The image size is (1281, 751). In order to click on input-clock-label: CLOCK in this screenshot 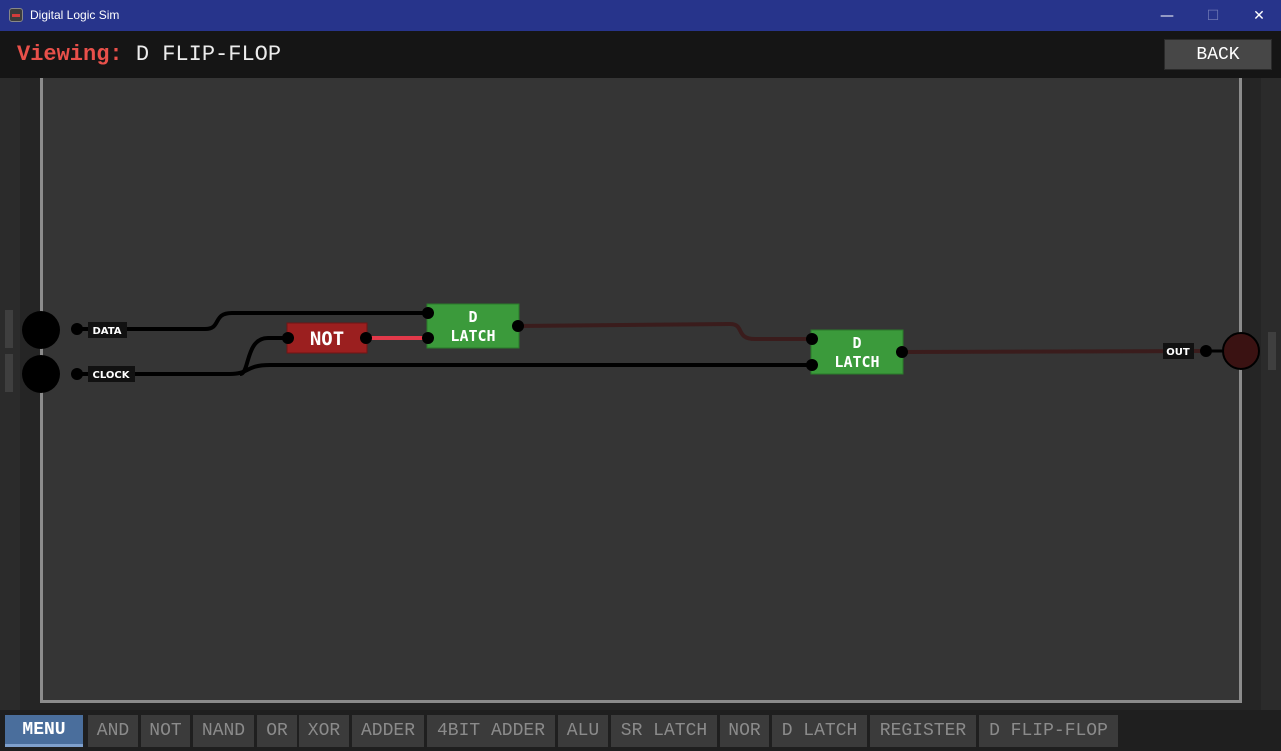, I will do `click(112, 375)`.